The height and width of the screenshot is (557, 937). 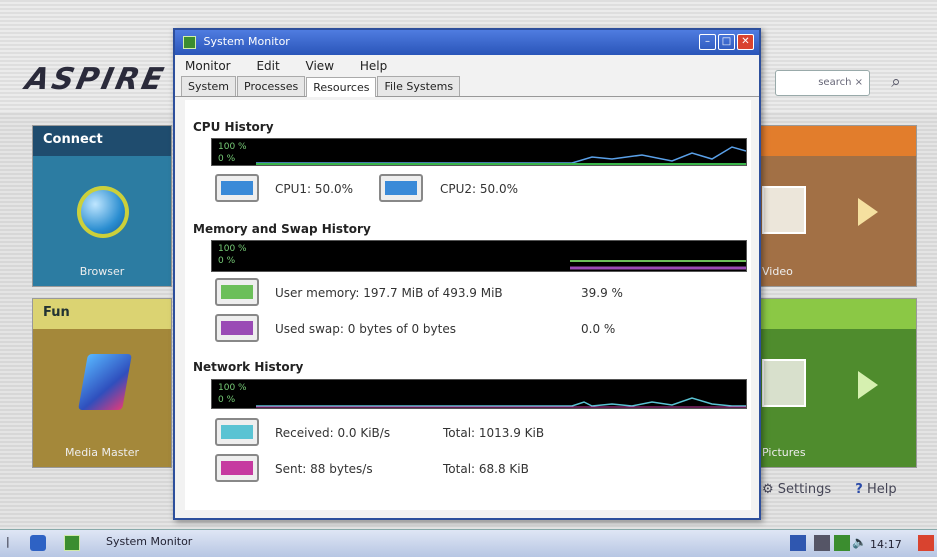 What do you see at coordinates (896, 82) in the screenshot?
I see `search-icon: ⌕` at bounding box center [896, 82].